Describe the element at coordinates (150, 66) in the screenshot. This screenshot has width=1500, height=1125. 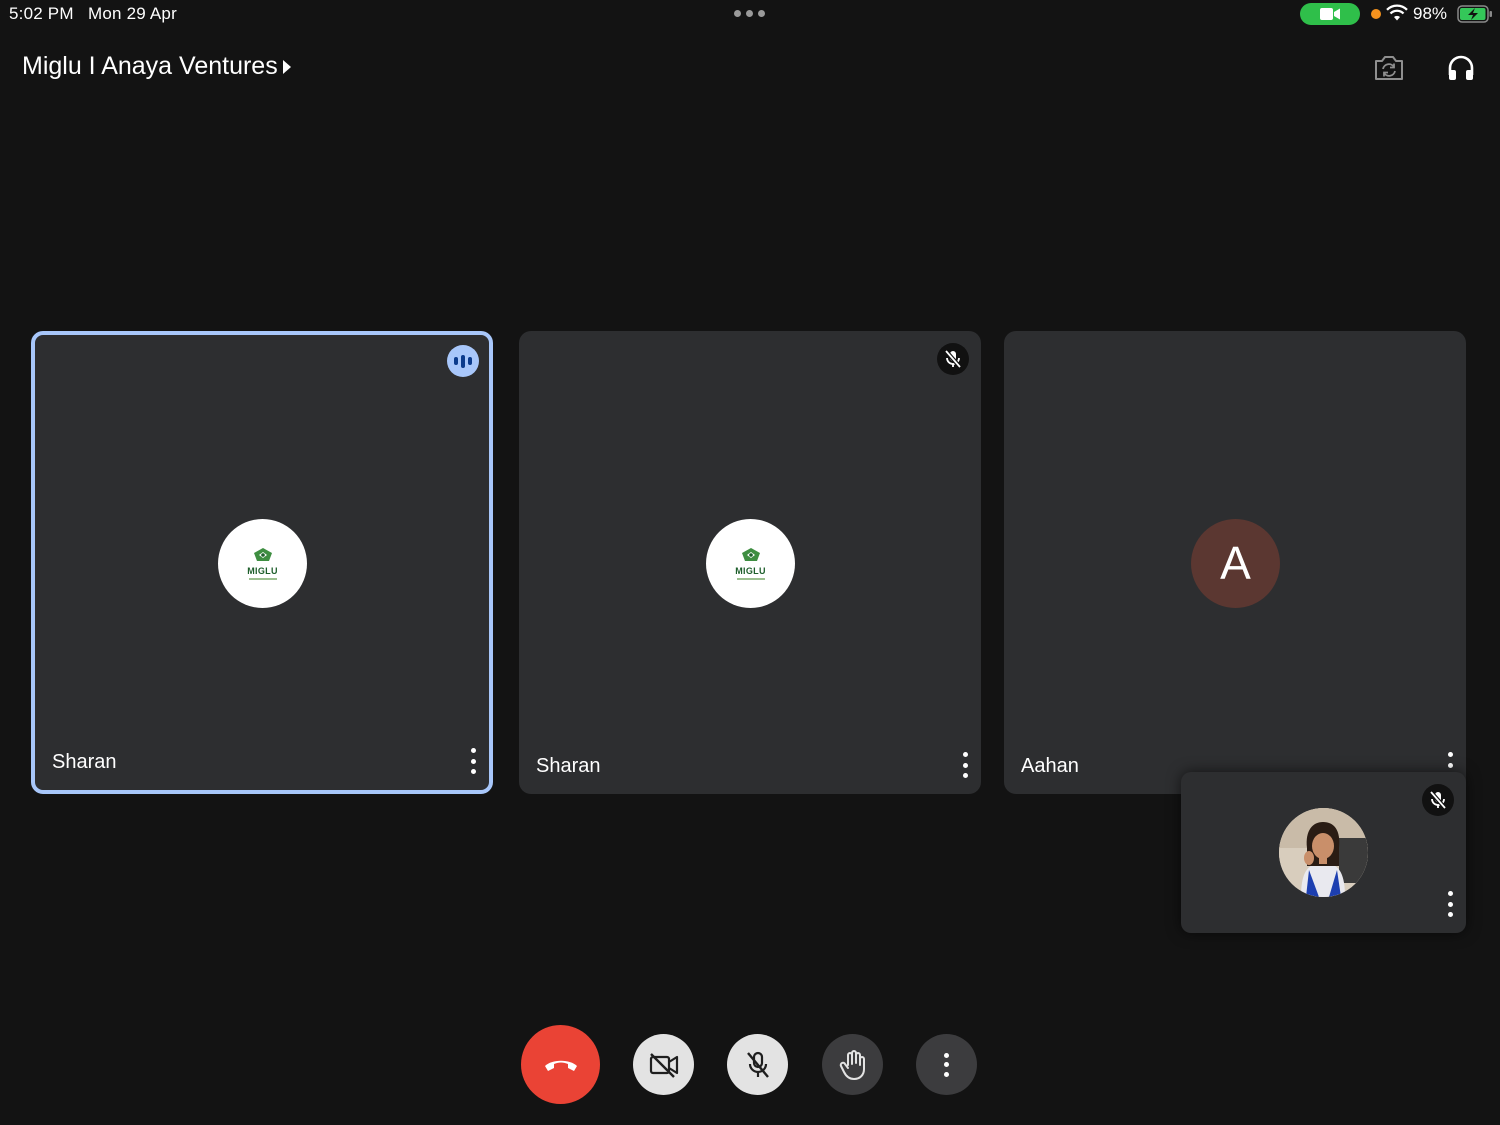
I see `meeting-title: Miglu I Anaya Ventures` at that location.